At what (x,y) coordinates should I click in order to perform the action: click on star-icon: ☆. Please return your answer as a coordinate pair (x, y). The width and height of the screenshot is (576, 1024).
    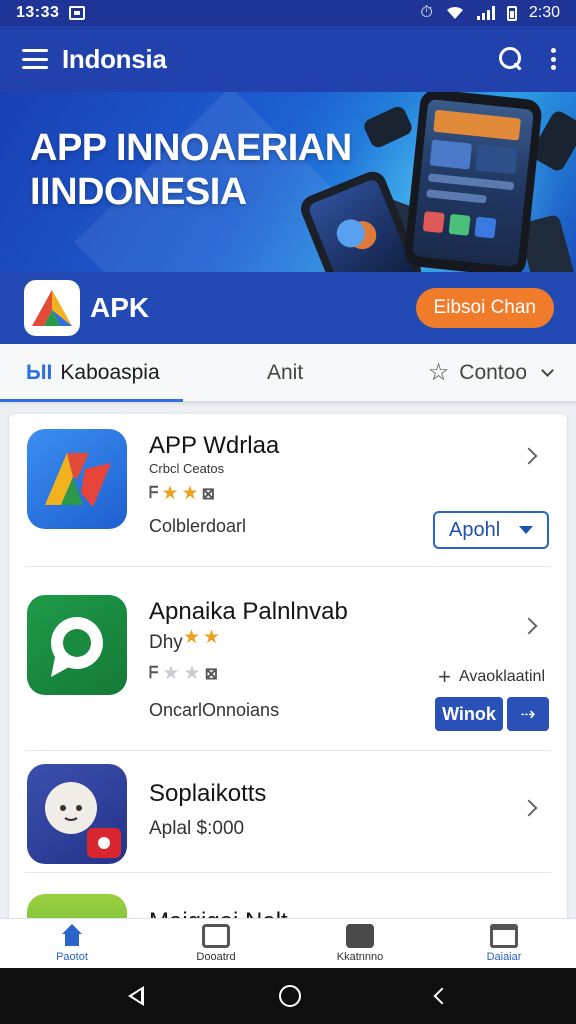
    Looking at the image, I should click on (438, 372).